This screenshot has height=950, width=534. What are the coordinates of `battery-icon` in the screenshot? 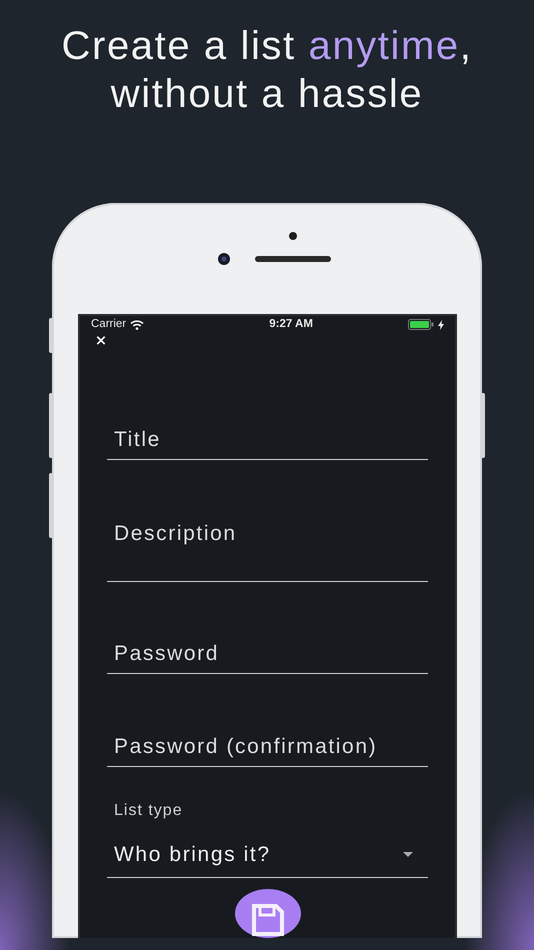 It's located at (421, 324).